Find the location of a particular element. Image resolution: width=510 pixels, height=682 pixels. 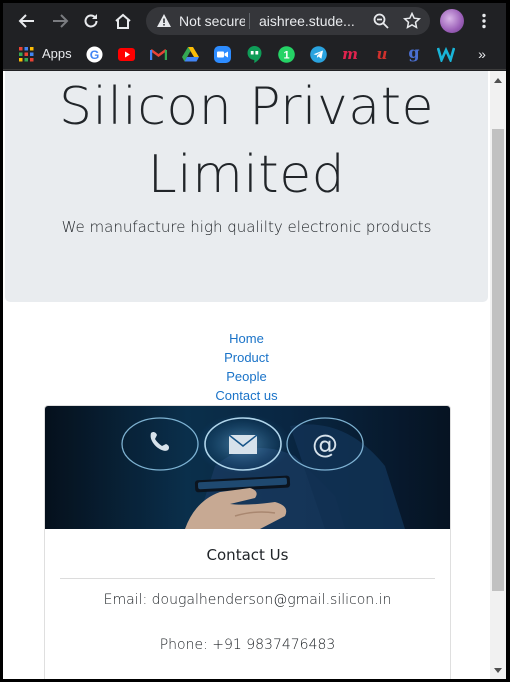

google-icon: G is located at coordinates (94, 54).